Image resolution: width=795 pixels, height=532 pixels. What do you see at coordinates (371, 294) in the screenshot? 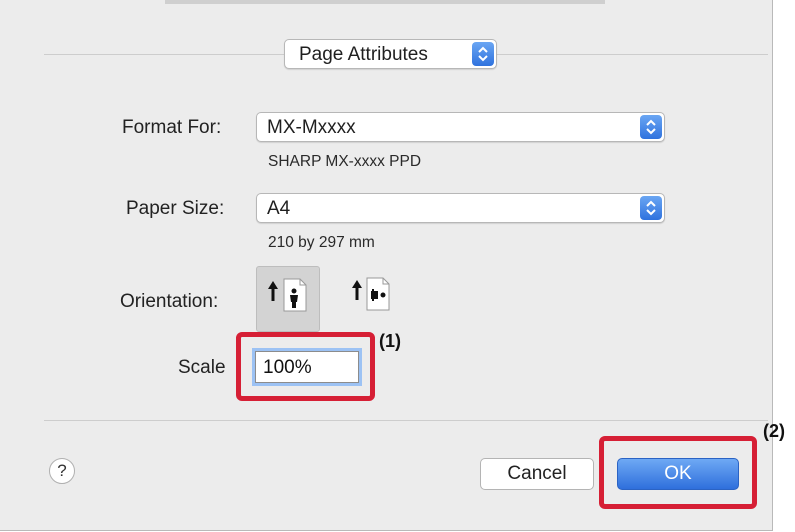
I see `landscape-icon` at bounding box center [371, 294].